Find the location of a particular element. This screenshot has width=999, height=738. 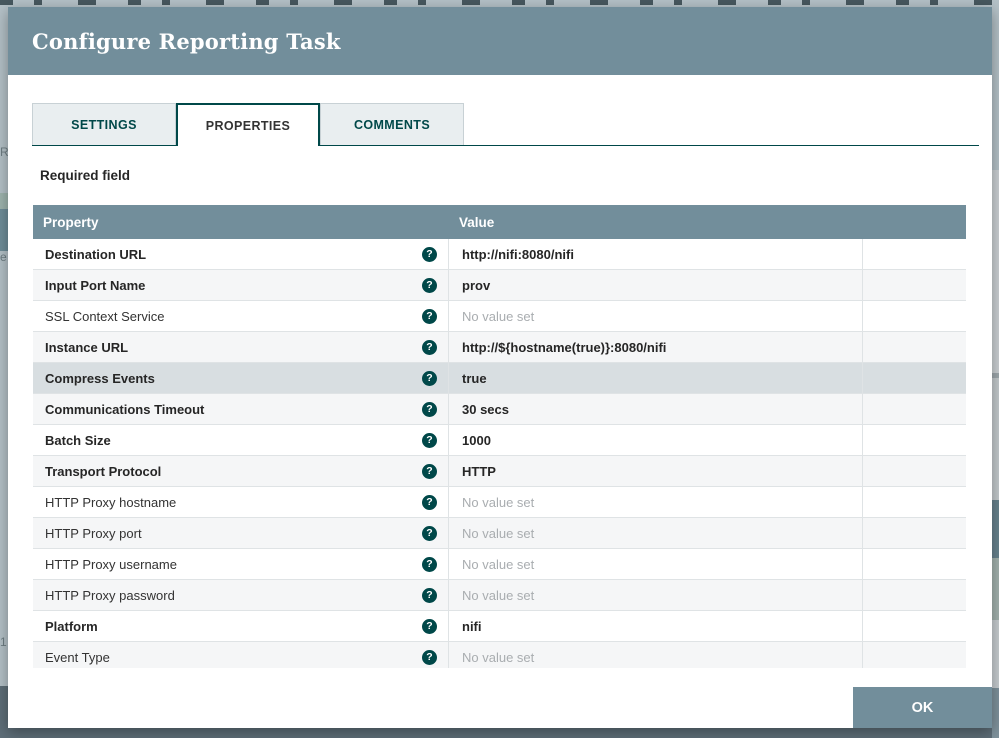

property-name: Destination URL is located at coordinates (96, 254).